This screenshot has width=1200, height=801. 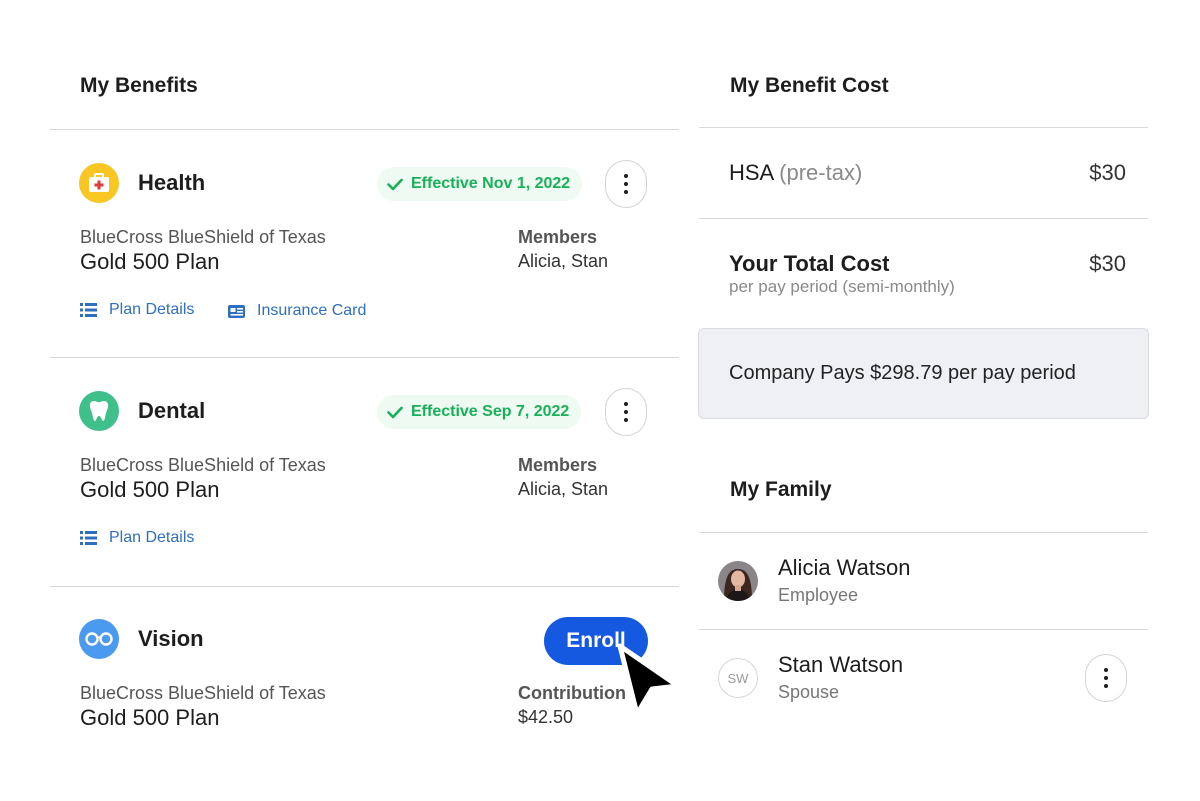 I want to click on member-role: Spouse, so click(x=809, y=692).